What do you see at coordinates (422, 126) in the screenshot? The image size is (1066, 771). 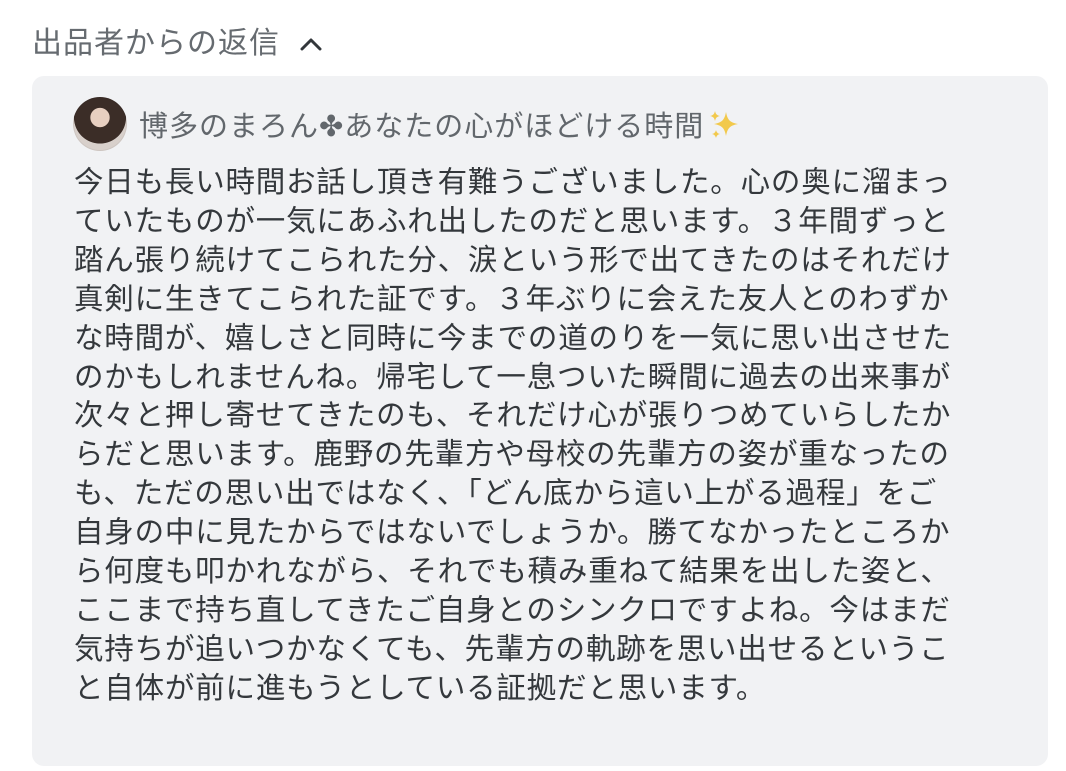 I see `seller-name-text: 博多のまろん✤あなたの心がほどける時間` at bounding box center [422, 126].